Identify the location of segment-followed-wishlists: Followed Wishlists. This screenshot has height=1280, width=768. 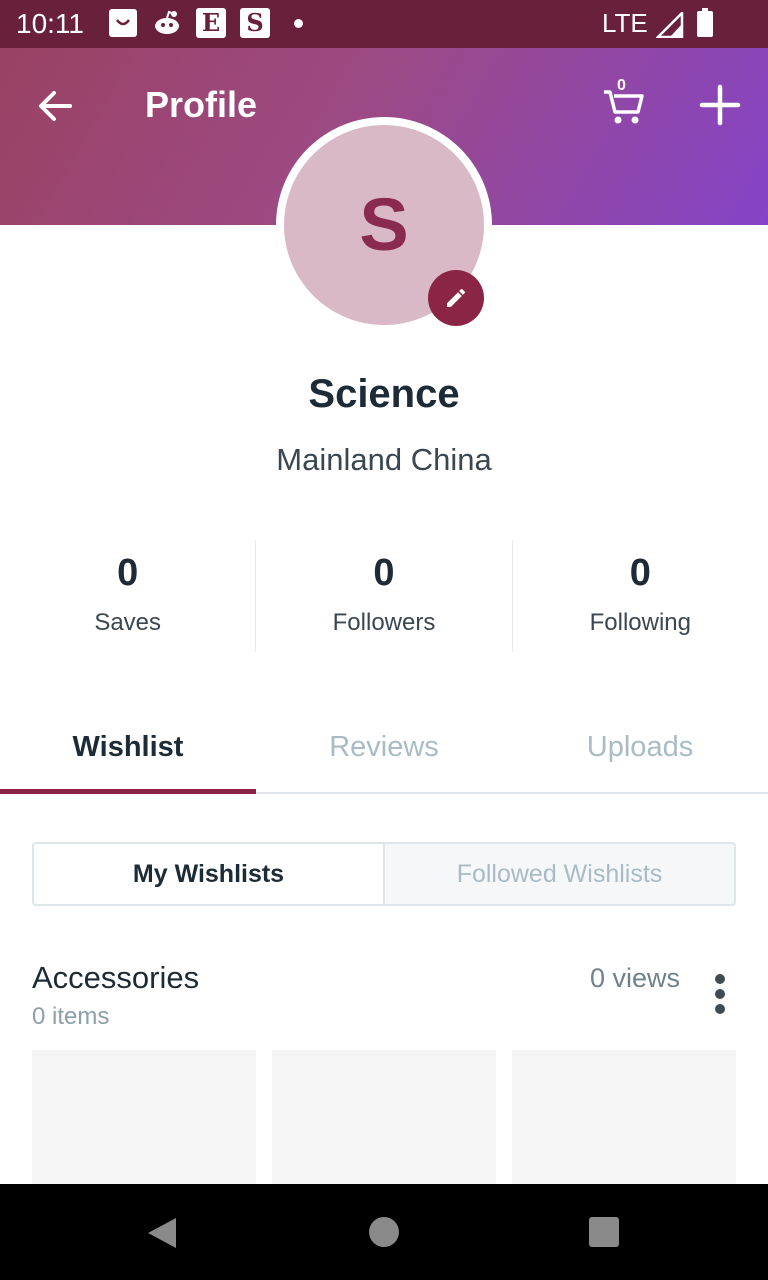
(559, 874).